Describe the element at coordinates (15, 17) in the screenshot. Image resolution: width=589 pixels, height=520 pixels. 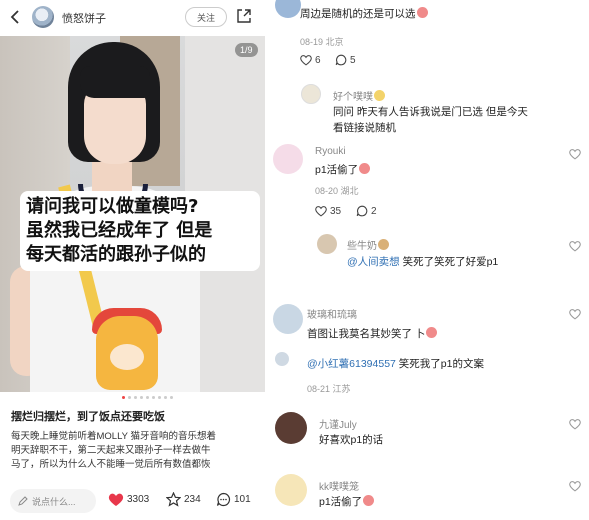
I see `back-arrow-icon` at that location.